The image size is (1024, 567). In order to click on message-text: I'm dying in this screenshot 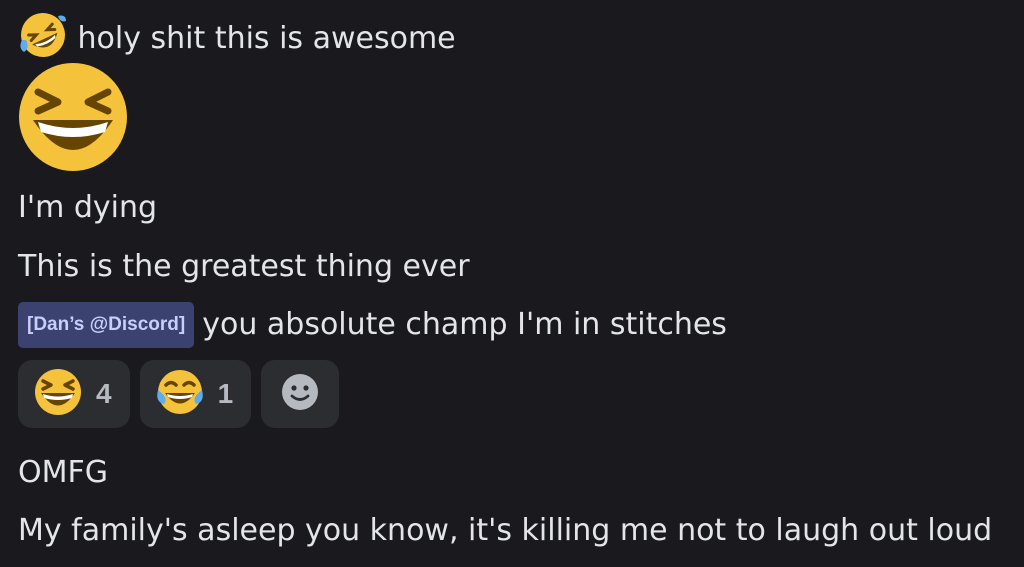, I will do `click(88, 207)`.